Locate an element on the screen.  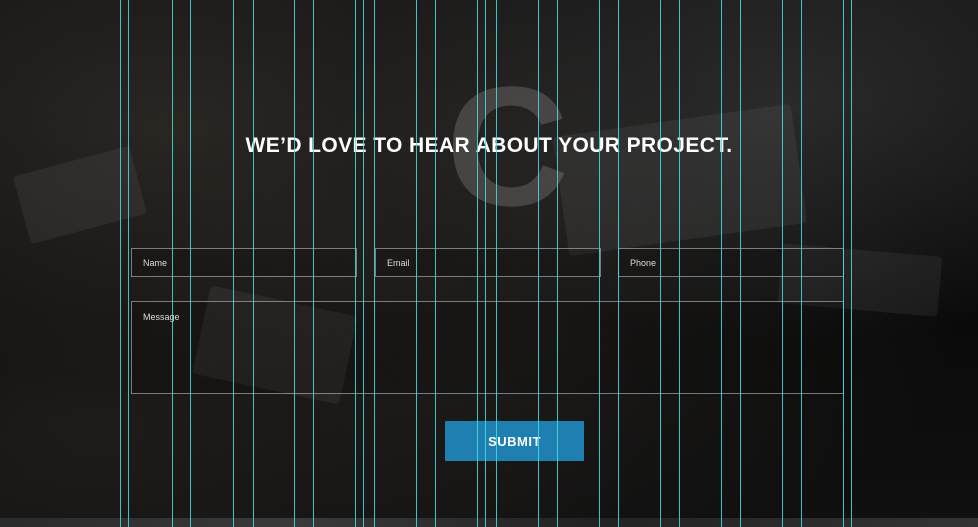
background-photo-notebook is located at coordinates (80, 195).